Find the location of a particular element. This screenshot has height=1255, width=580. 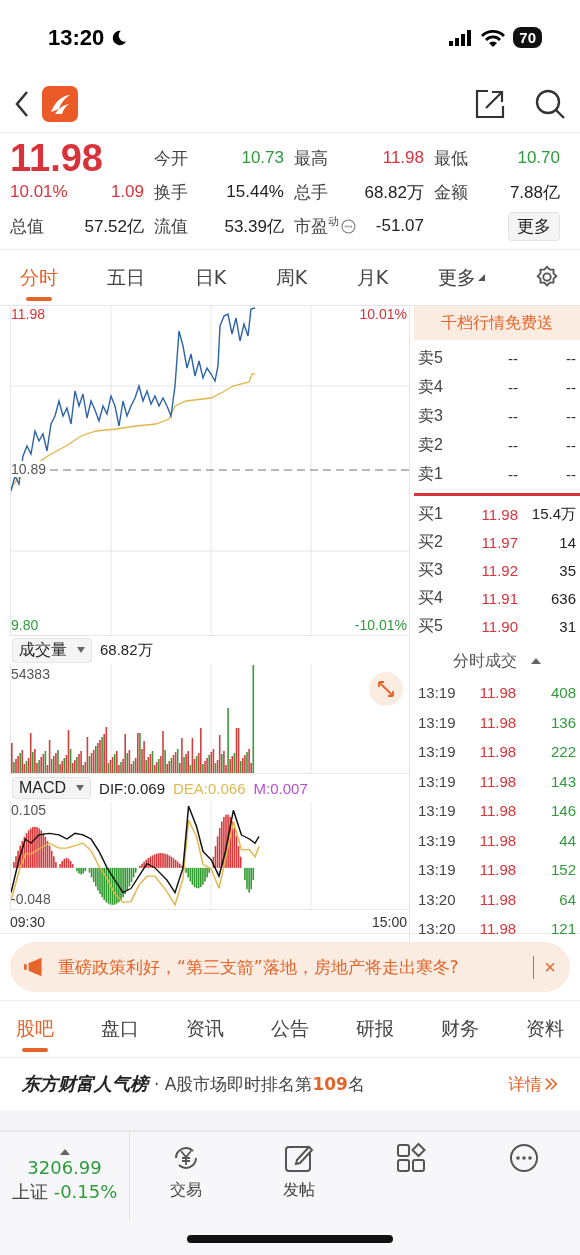

bid-price: 11.98 is located at coordinates (499, 514).